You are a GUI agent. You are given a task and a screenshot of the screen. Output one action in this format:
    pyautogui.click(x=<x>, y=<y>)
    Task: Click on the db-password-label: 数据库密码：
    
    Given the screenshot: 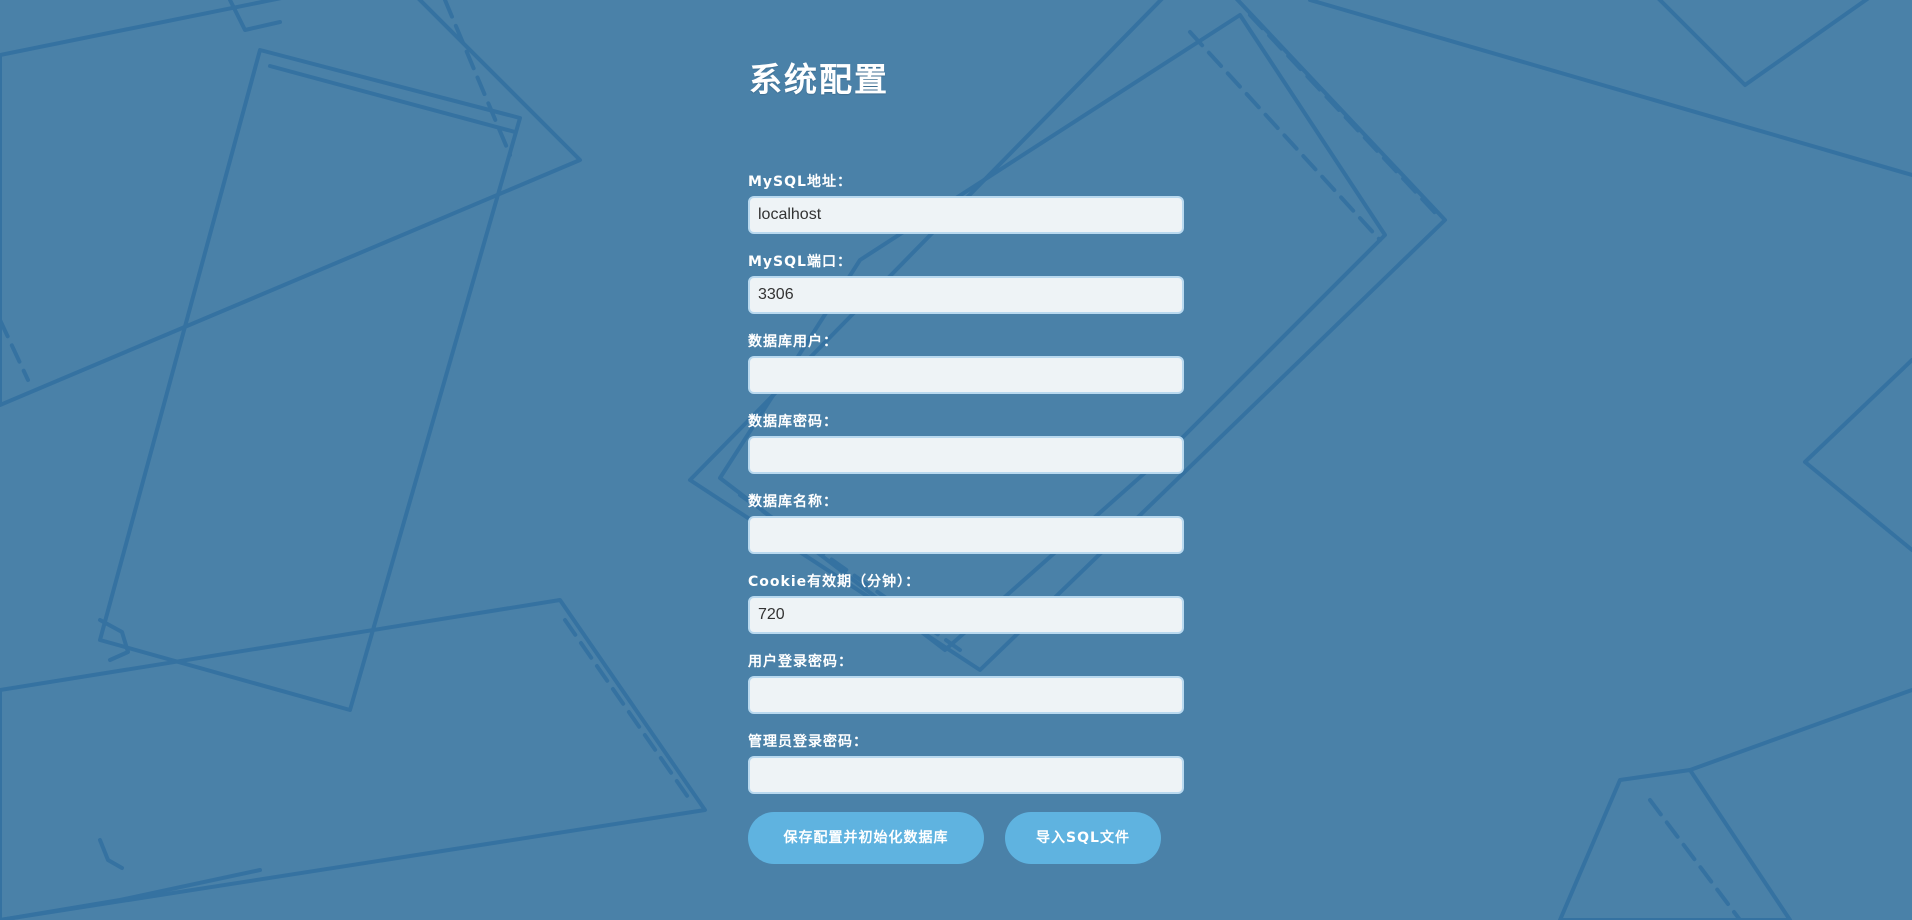 What is the action you would take?
    pyautogui.click(x=793, y=422)
    